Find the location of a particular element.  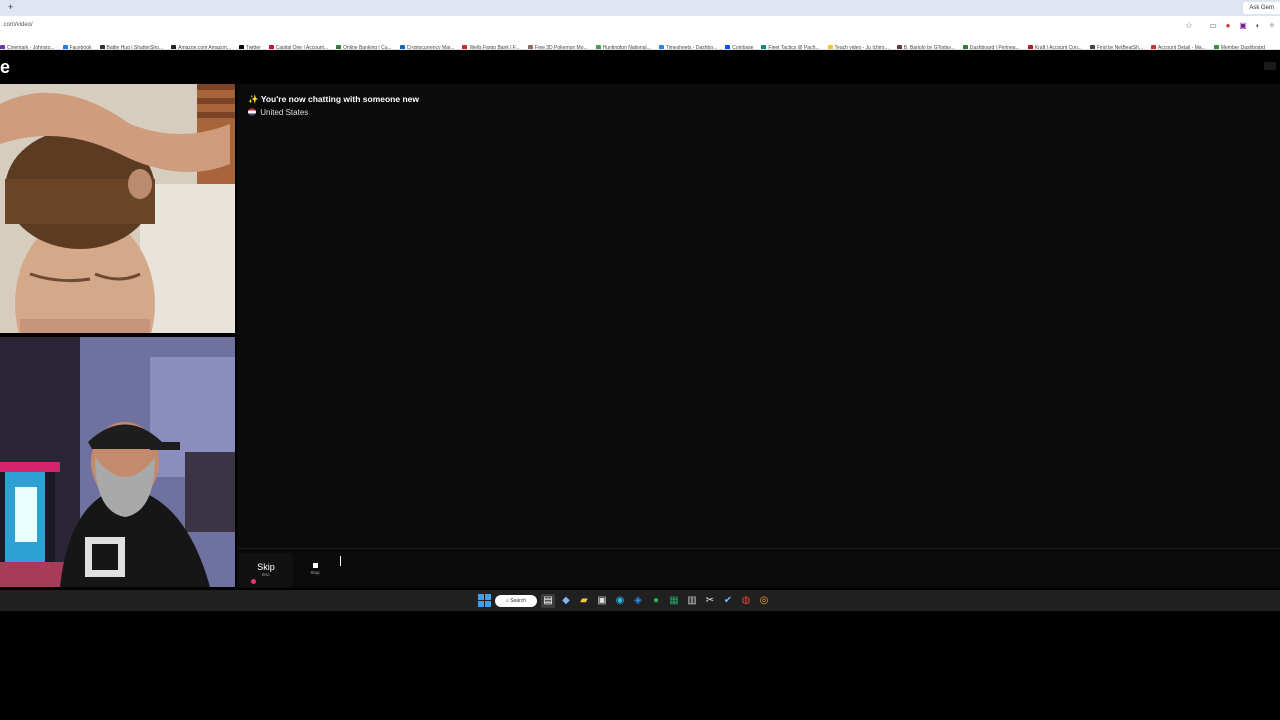

snipping-icon: ✂ is located at coordinates (710, 601).